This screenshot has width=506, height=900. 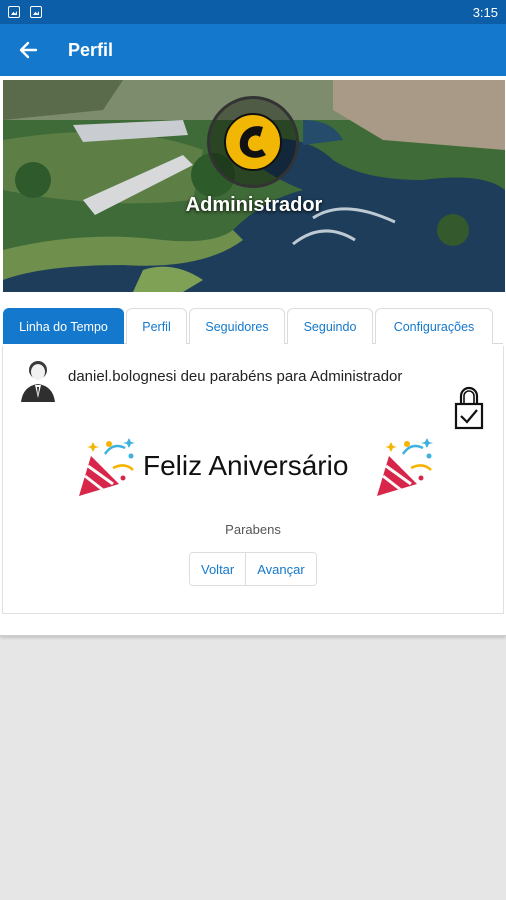 What do you see at coordinates (14, 12) in the screenshot?
I see `image-notification-icon` at bounding box center [14, 12].